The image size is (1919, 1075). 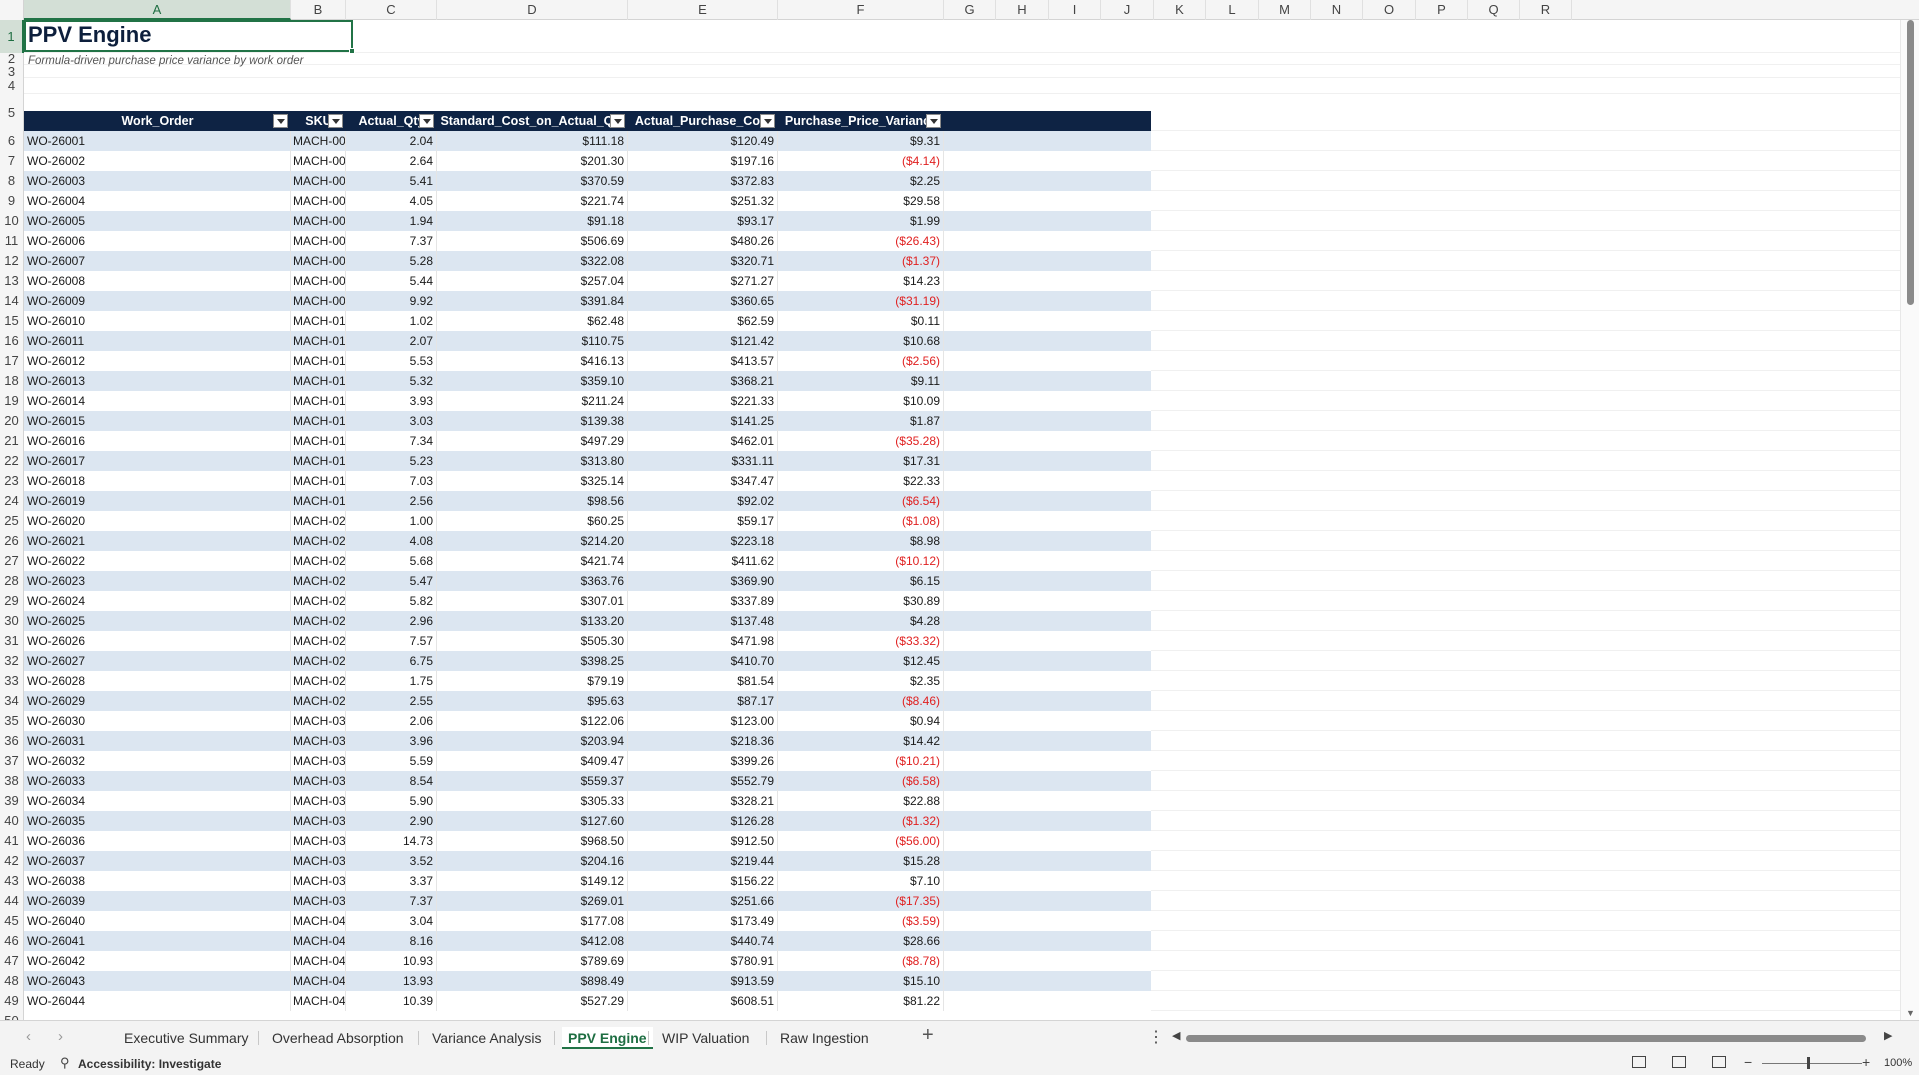 I want to click on cell-actual-purchase-cost: $372.83, so click(x=703, y=181).